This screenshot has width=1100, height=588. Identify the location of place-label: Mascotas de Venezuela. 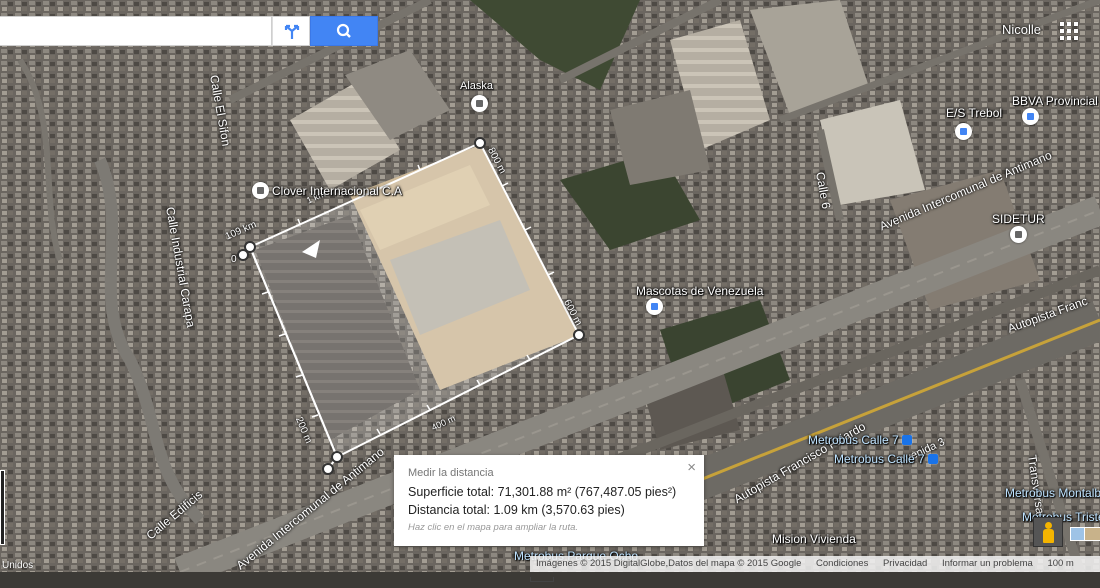
(699, 291).